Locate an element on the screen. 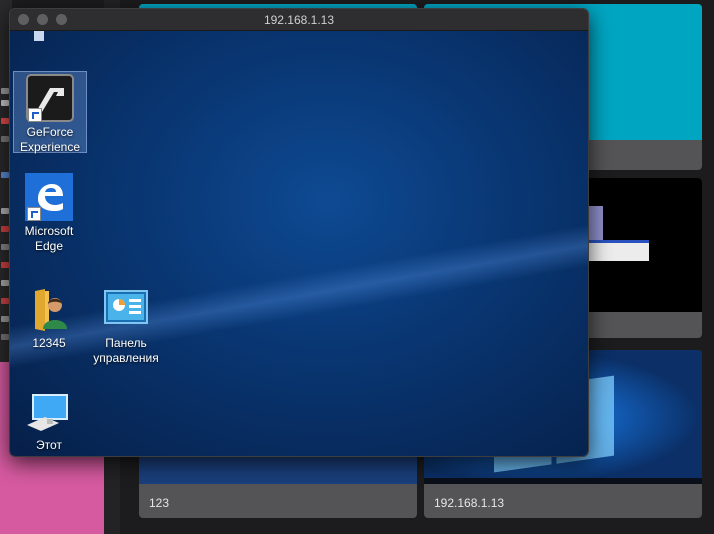 Image resolution: width=714 pixels, height=534 pixels. window-titlebar: 192.168.1.13 is located at coordinates (299, 20).